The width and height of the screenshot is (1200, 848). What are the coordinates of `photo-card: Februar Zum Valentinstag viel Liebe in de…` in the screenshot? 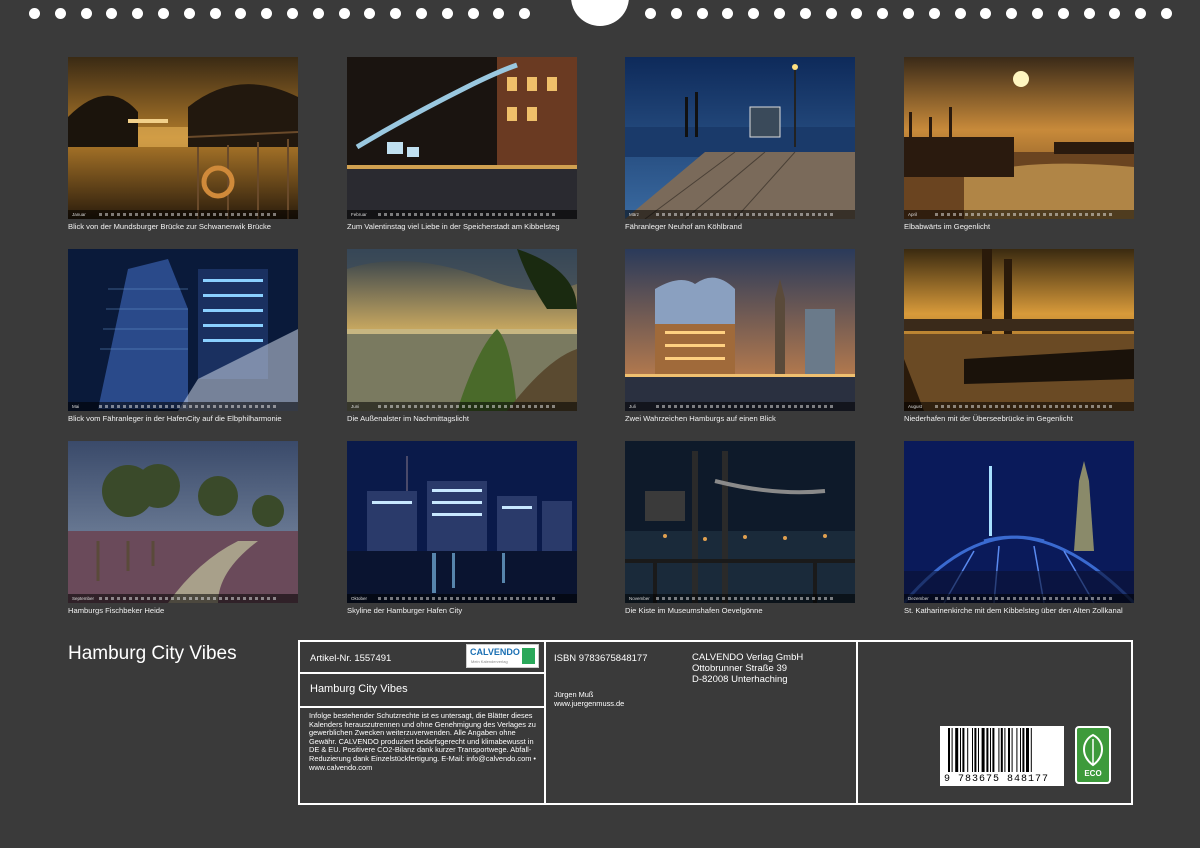 It's located at (462, 144).